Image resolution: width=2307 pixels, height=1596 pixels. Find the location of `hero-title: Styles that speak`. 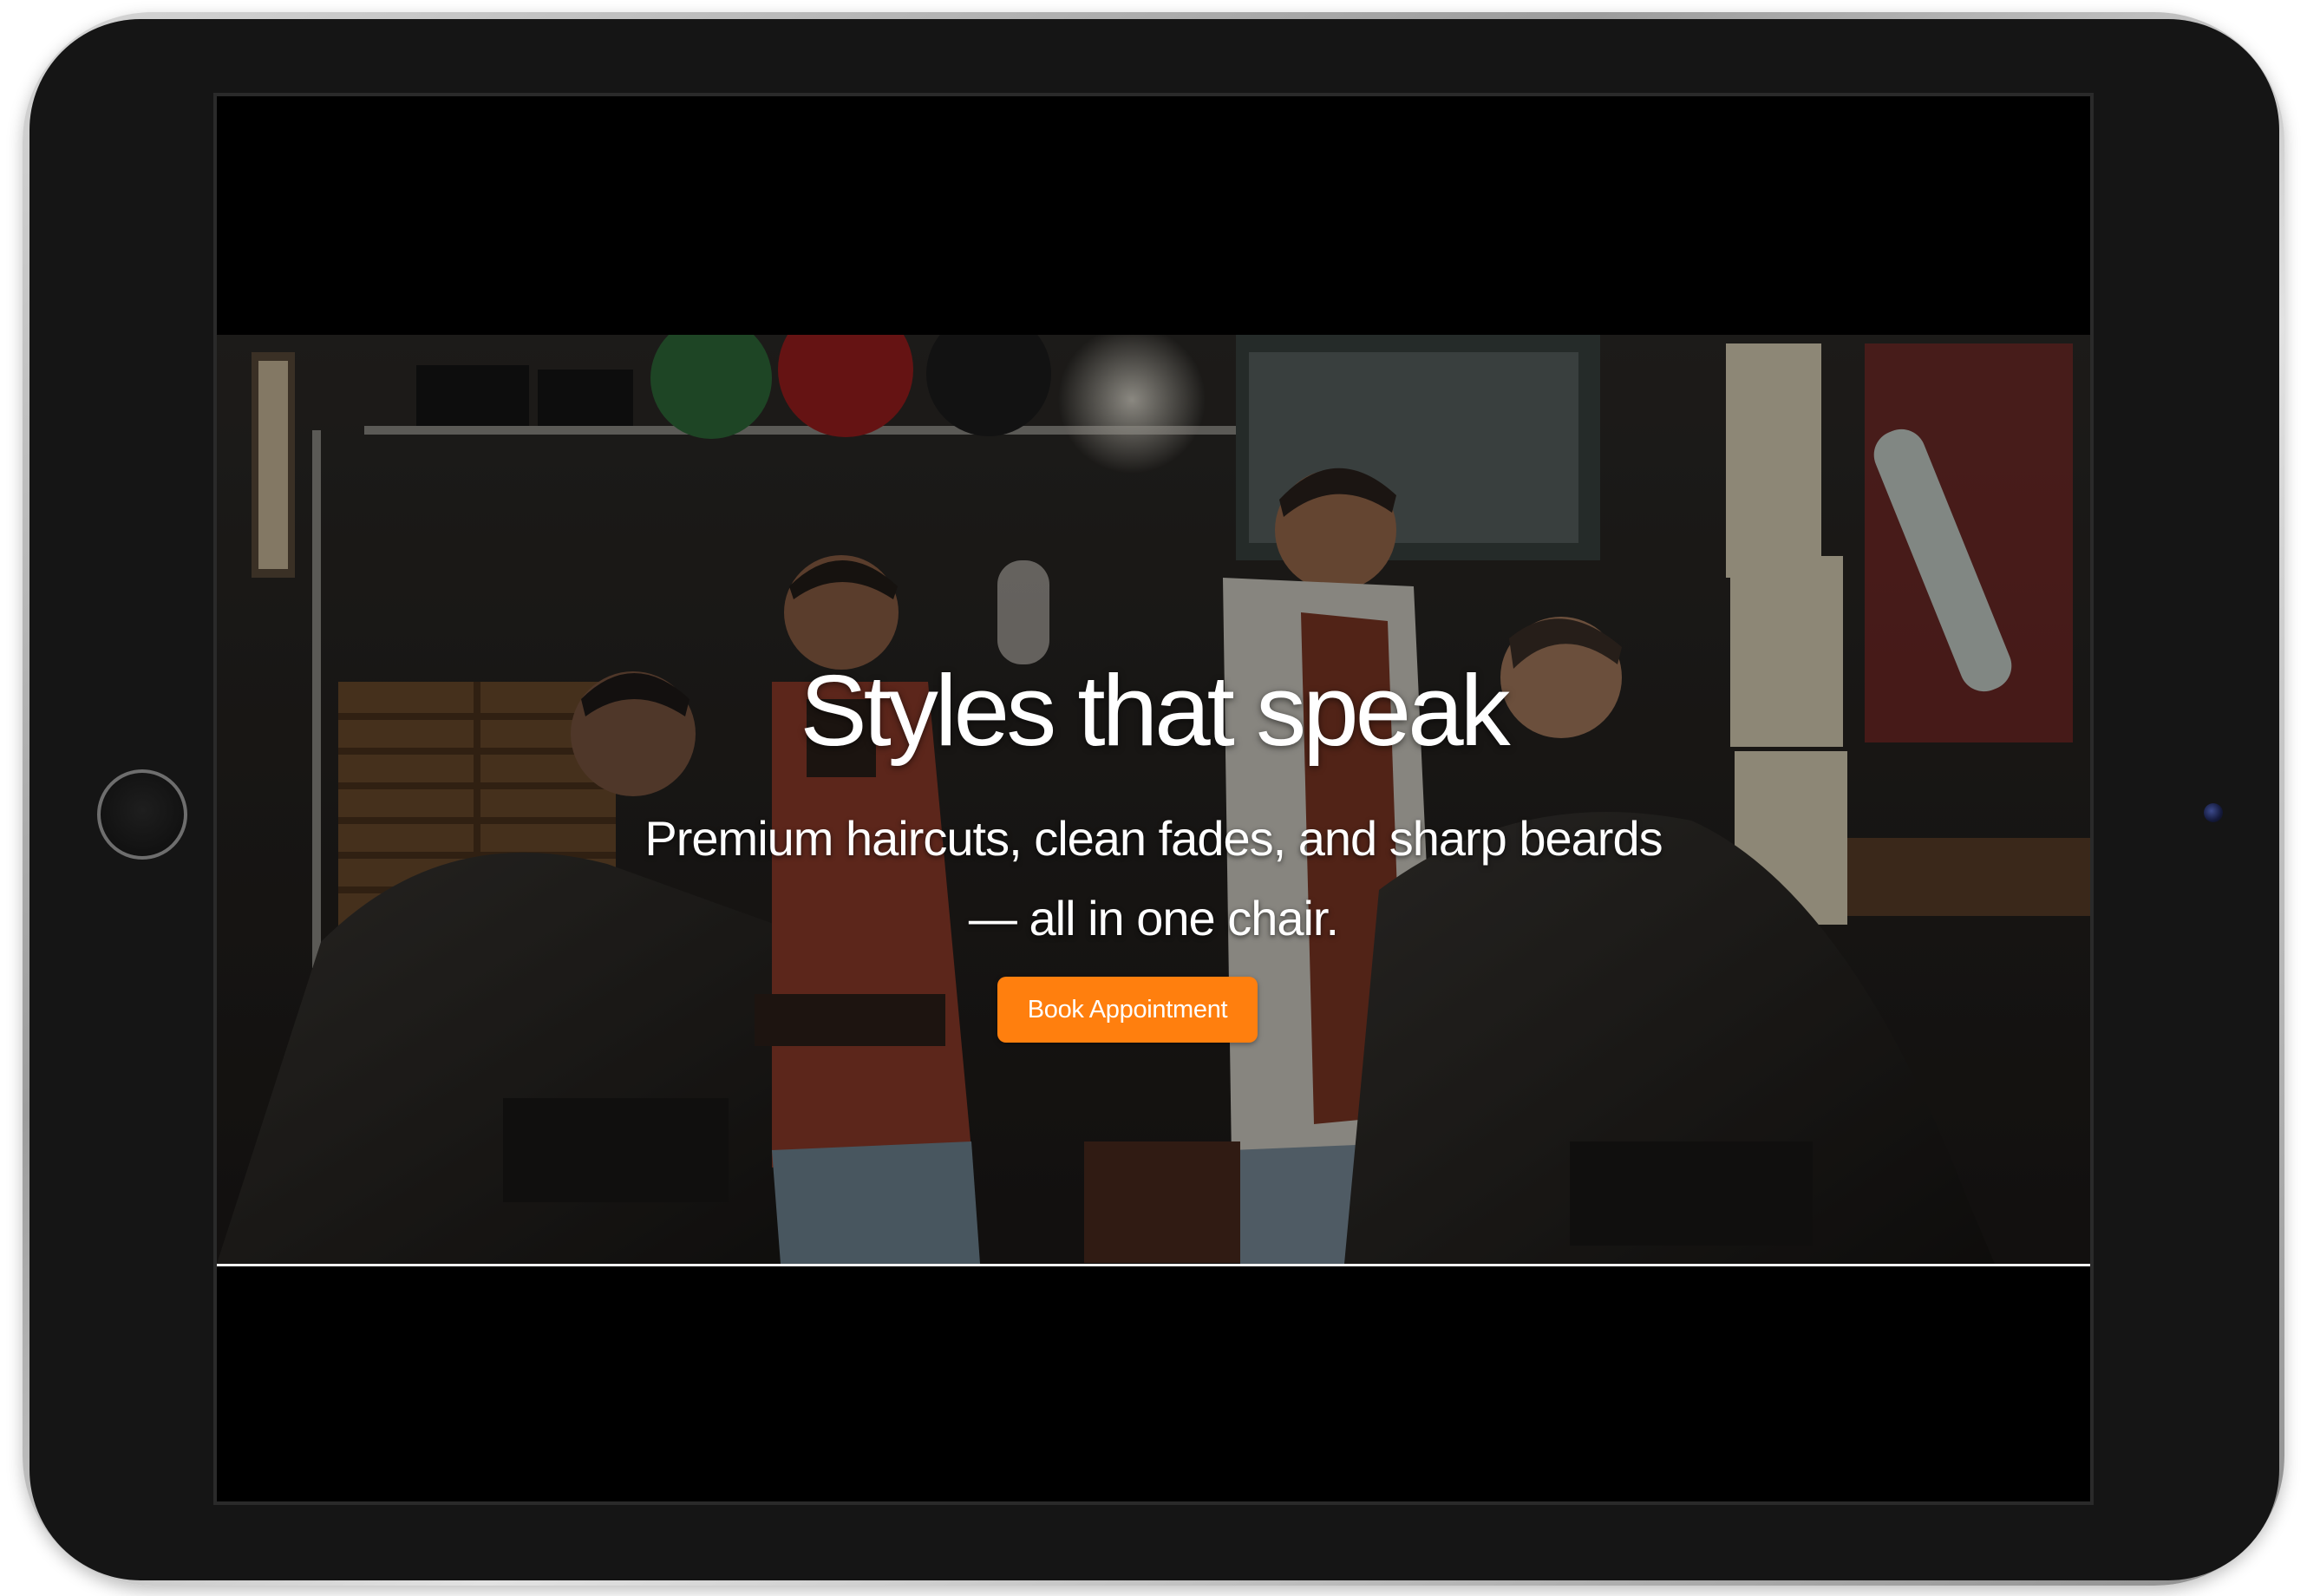

hero-title: Styles that speak is located at coordinates (1155, 710).